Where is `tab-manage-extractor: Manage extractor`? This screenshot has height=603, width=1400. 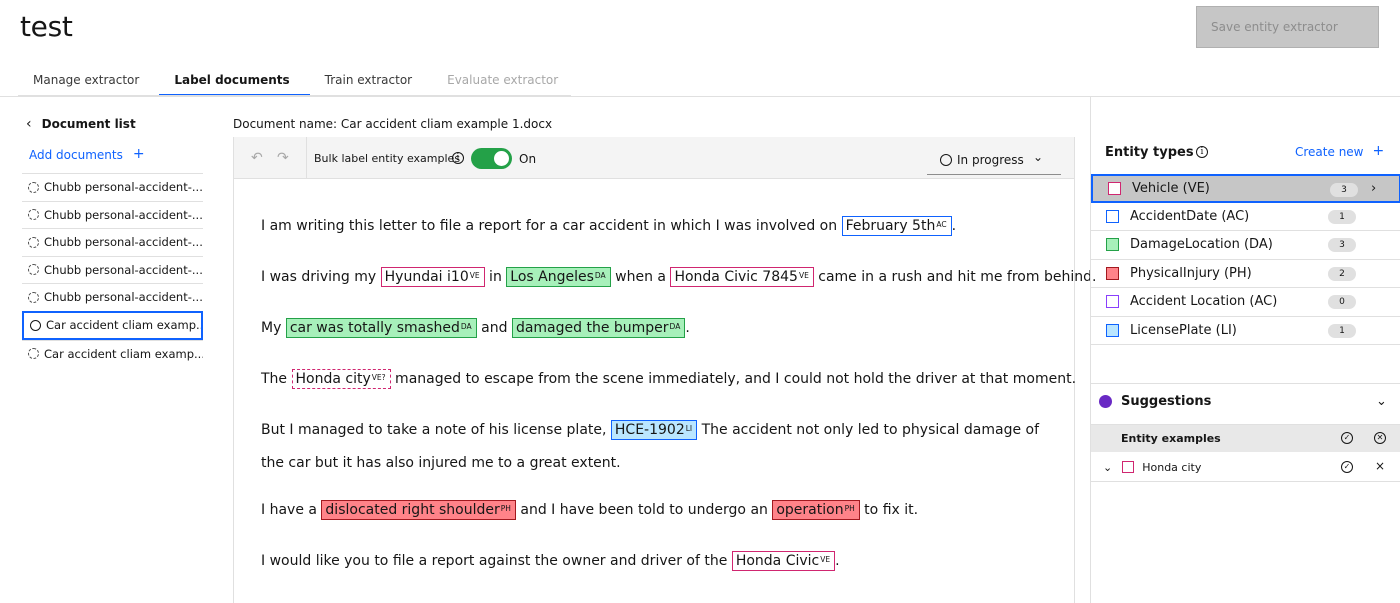
tab-manage-extractor: Manage extractor is located at coordinates (88, 81).